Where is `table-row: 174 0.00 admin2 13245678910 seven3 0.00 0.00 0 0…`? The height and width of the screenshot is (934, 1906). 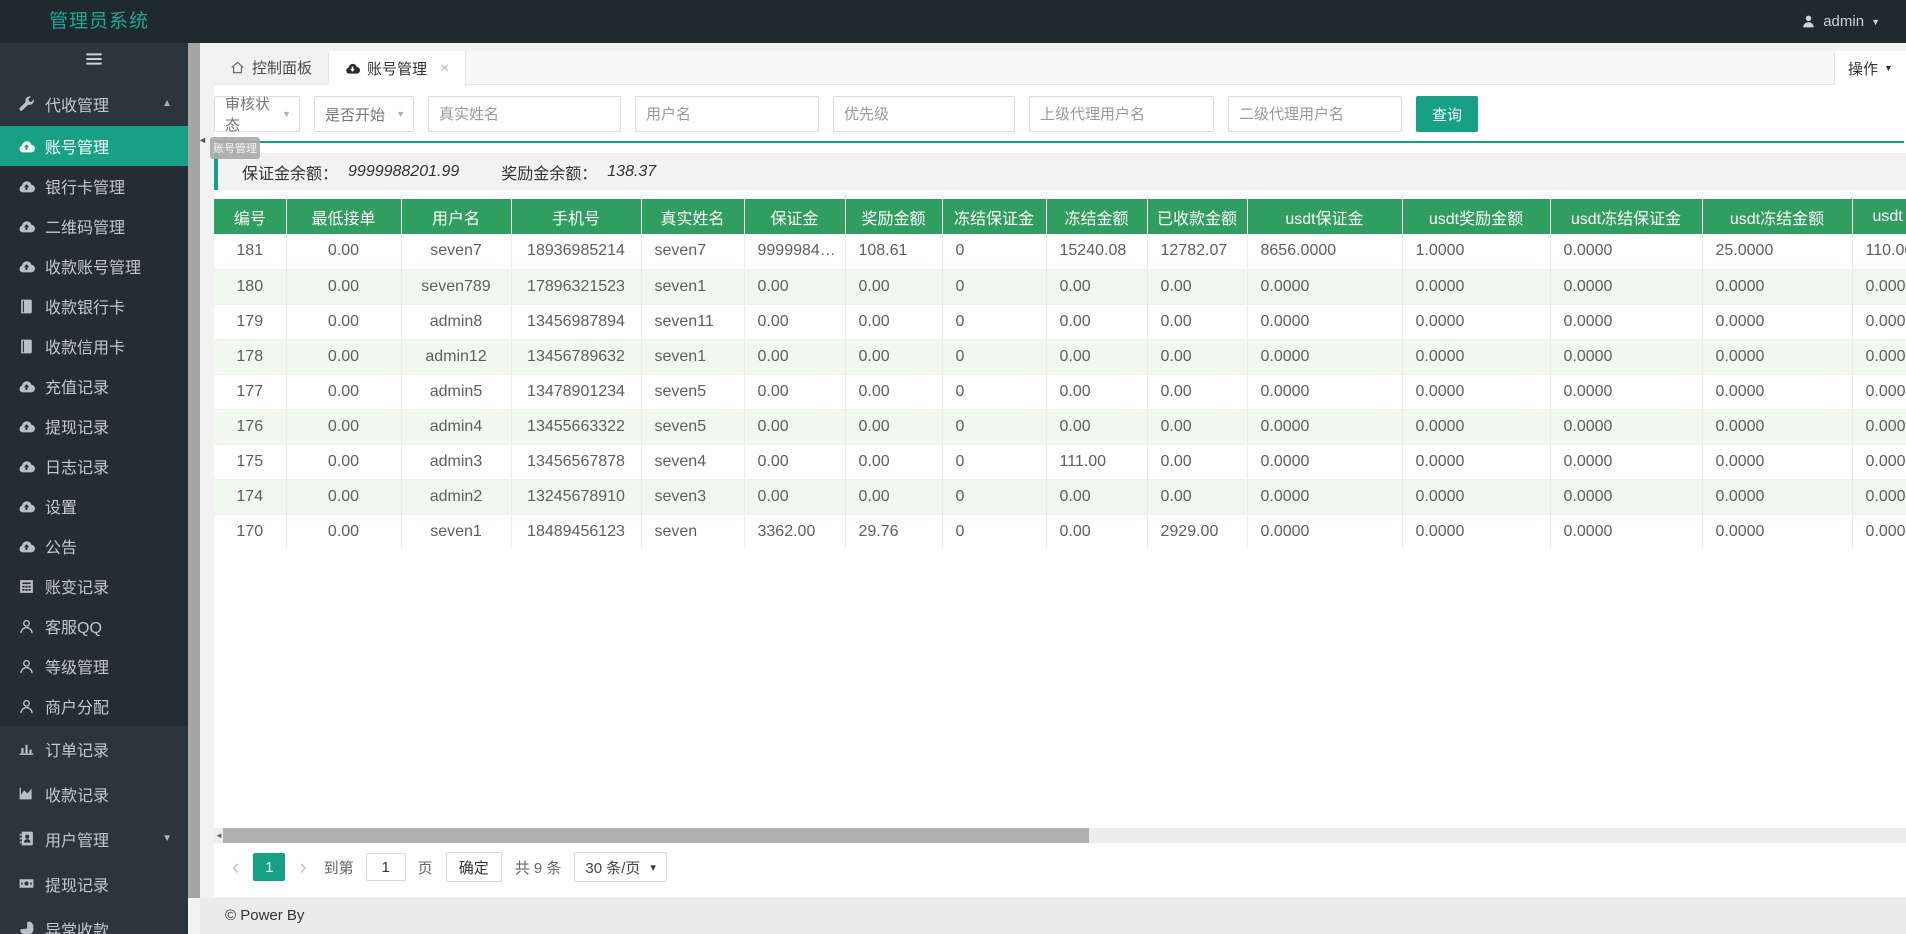 table-row: 174 0.00 admin2 13245678910 seven3 0.00 0.00 0 0… is located at coordinates (1060, 497).